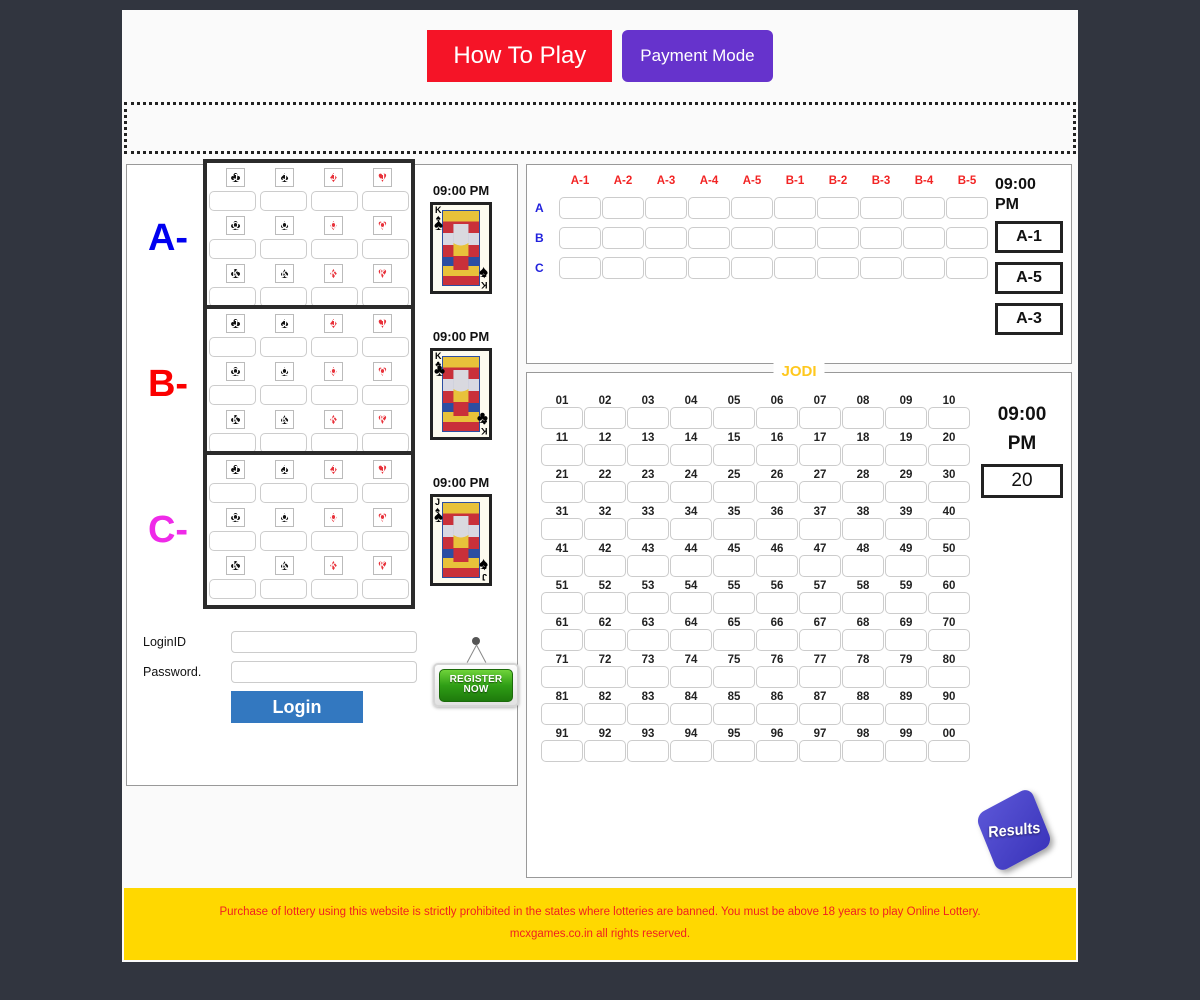 The height and width of the screenshot is (1000, 1200). Describe the element at coordinates (520, 56) in the screenshot. I see `how-to-play-button: How To Play` at that location.